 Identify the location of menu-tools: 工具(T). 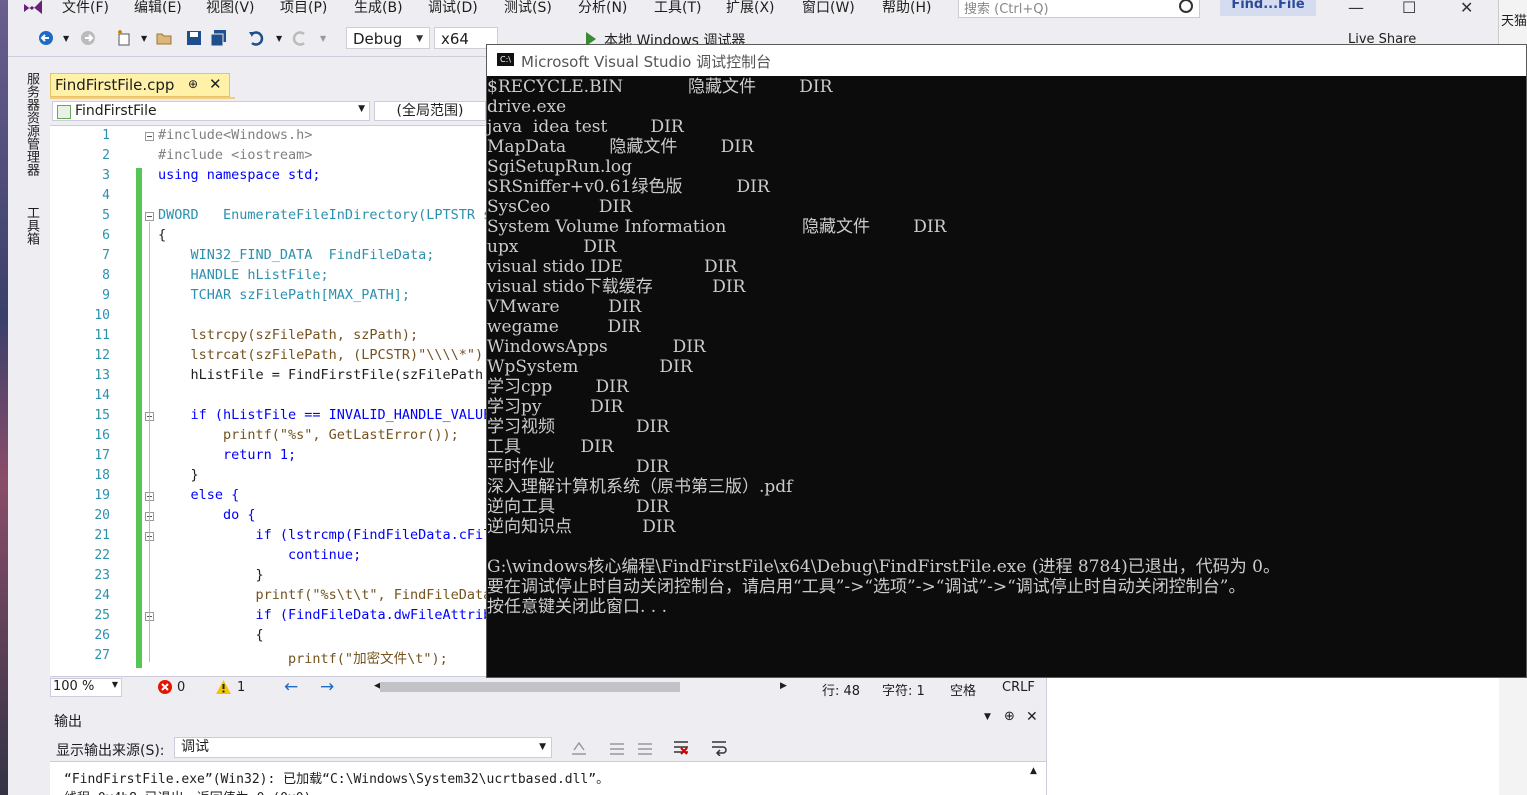
(677, 8).